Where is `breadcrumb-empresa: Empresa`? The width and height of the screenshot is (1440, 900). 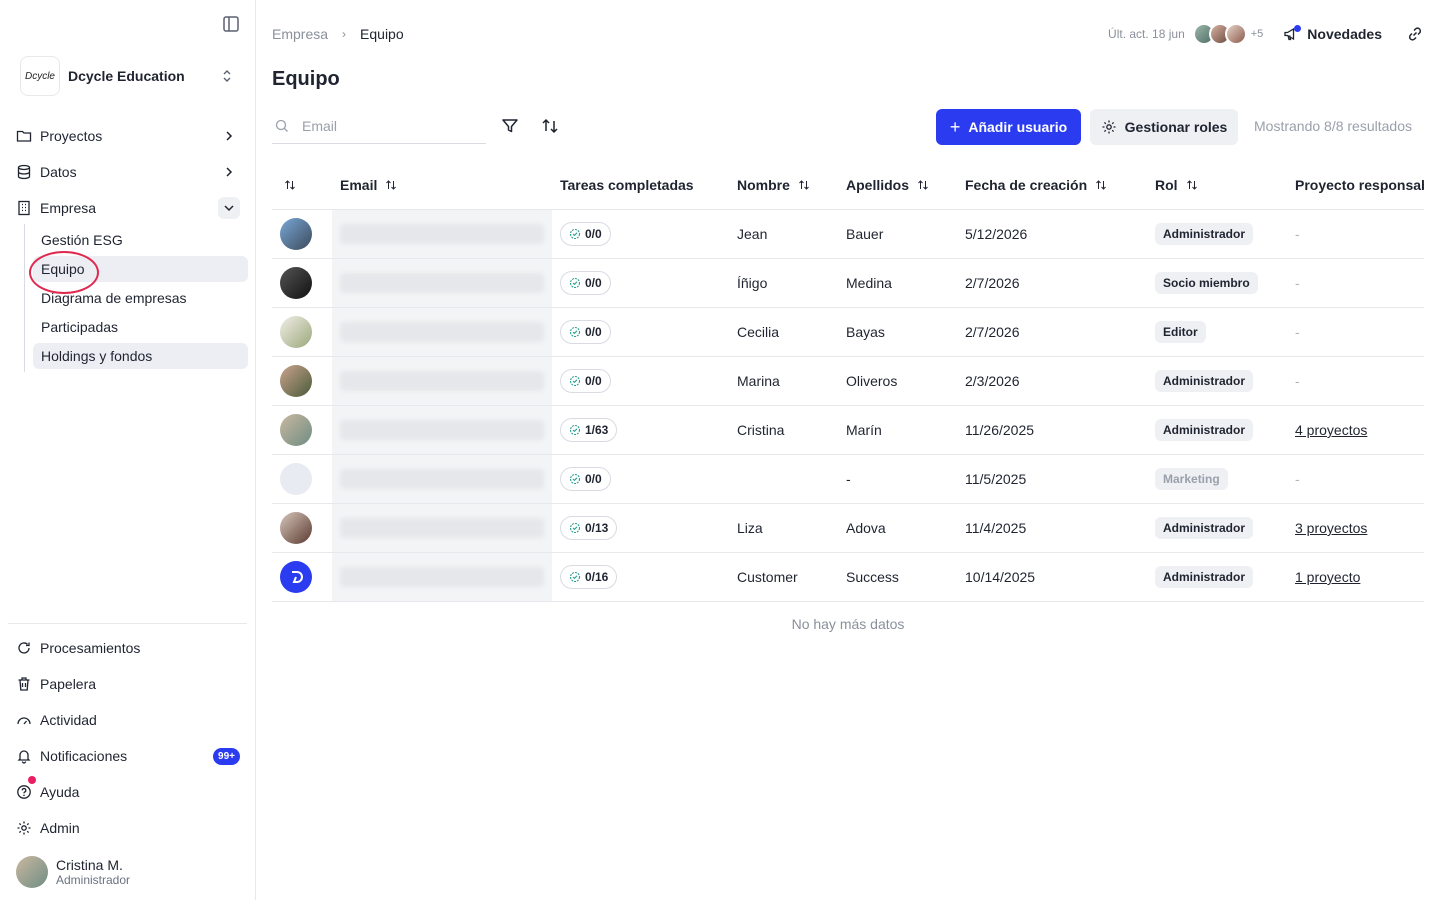 breadcrumb-empresa: Empresa is located at coordinates (300, 34).